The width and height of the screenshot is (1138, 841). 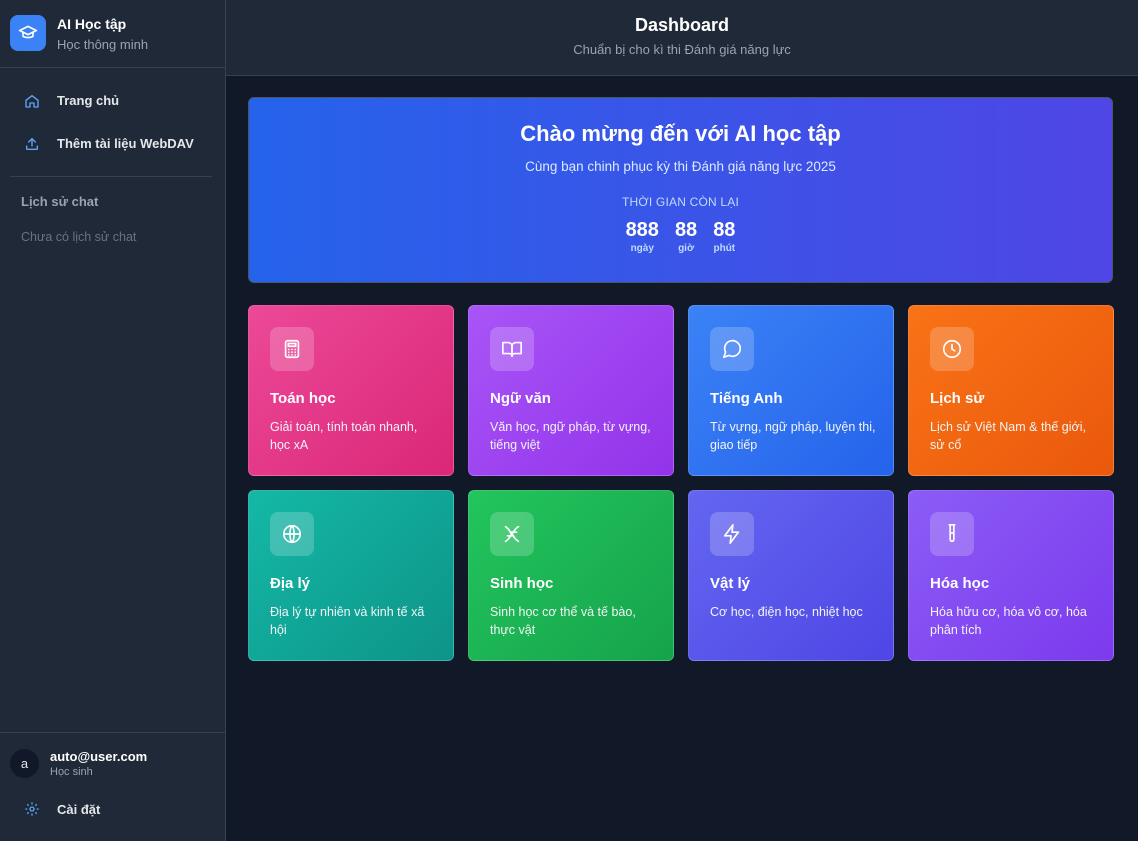 I want to click on countdown-value: 888, so click(x=642, y=230).